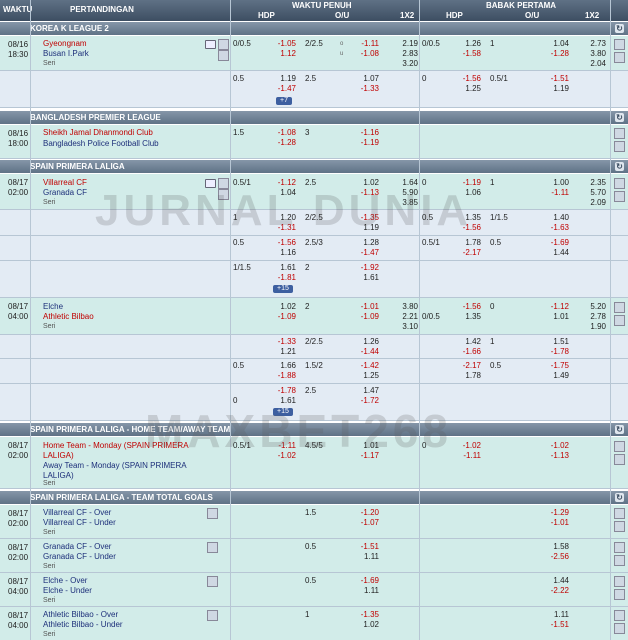 The image size is (628, 640). What do you see at coordinates (588, 64) in the screenshot?
I see `odds-x: 2.04` at bounding box center [588, 64].